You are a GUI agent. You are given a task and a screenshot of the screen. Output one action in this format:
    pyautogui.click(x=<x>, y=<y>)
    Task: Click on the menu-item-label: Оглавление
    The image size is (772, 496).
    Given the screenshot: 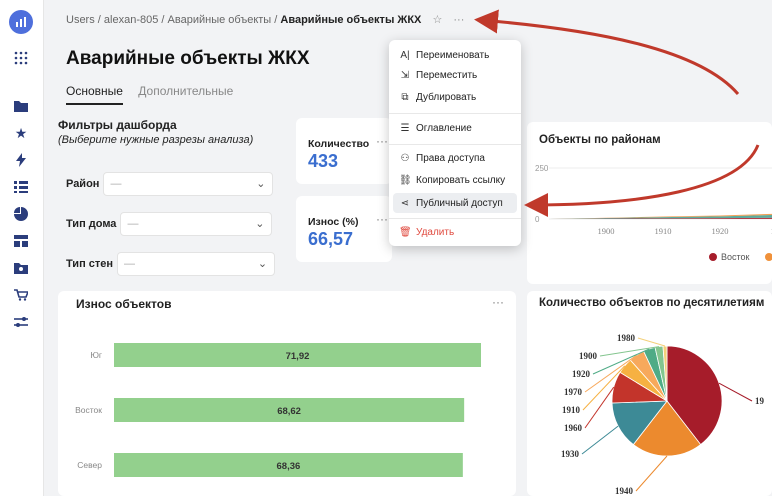 What is the action you would take?
    pyautogui.click(x=444, y=128)
    